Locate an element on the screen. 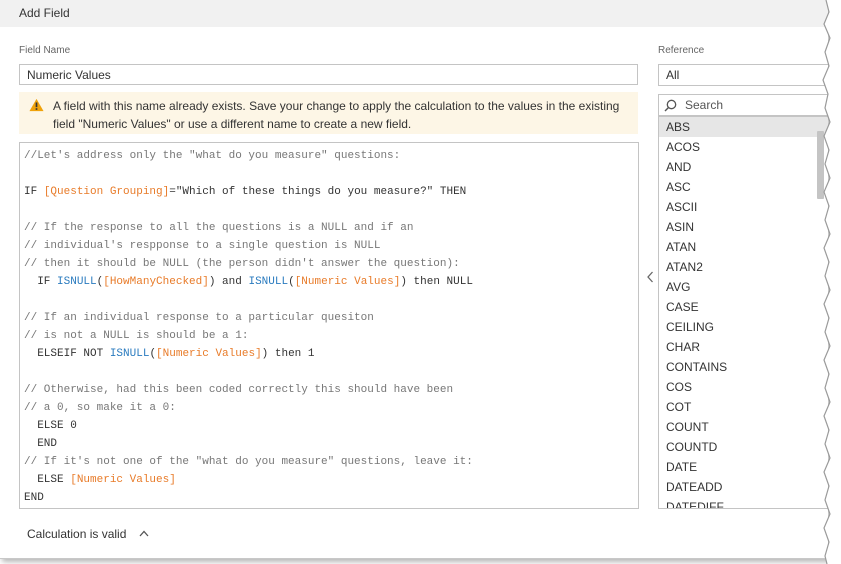 This screenshot has height=564, width=841. code-line: ELSE [Numeric Values] is located at coordinates (248, 480).